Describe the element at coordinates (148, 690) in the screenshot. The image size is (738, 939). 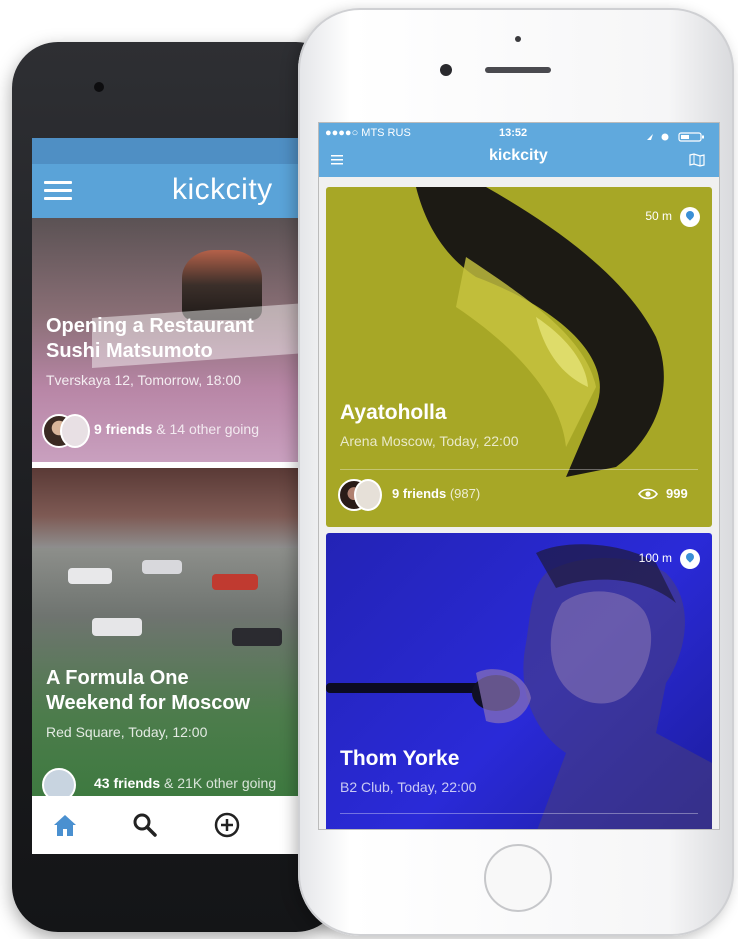
I see `event-title: A Formula One Weekend for Moscow` at that location.